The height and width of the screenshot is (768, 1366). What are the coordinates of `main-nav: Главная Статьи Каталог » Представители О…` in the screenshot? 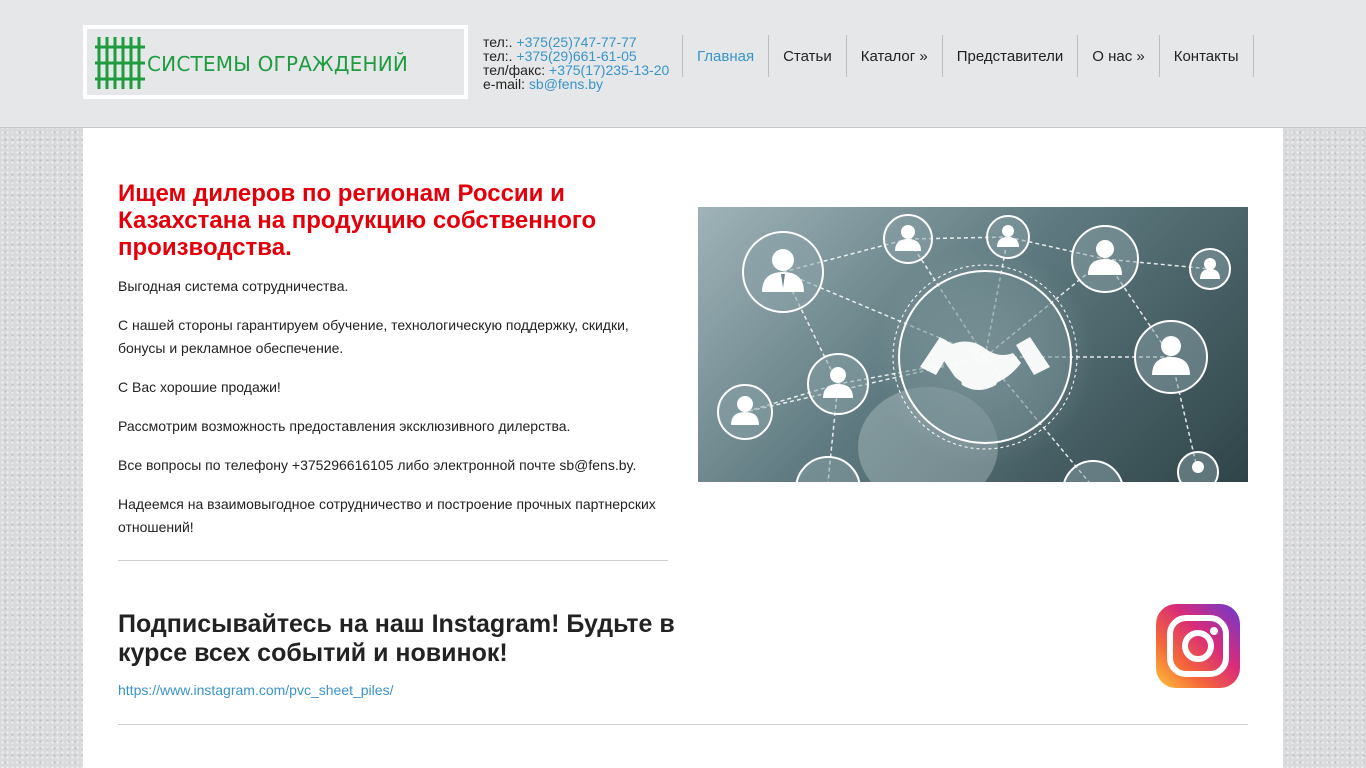 It's located at (968, 56).